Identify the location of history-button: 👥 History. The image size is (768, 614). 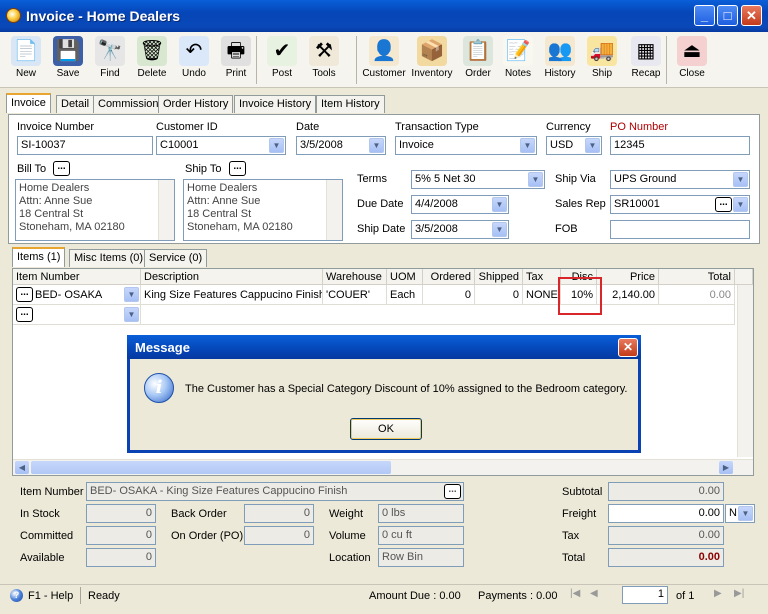
(560, 60).